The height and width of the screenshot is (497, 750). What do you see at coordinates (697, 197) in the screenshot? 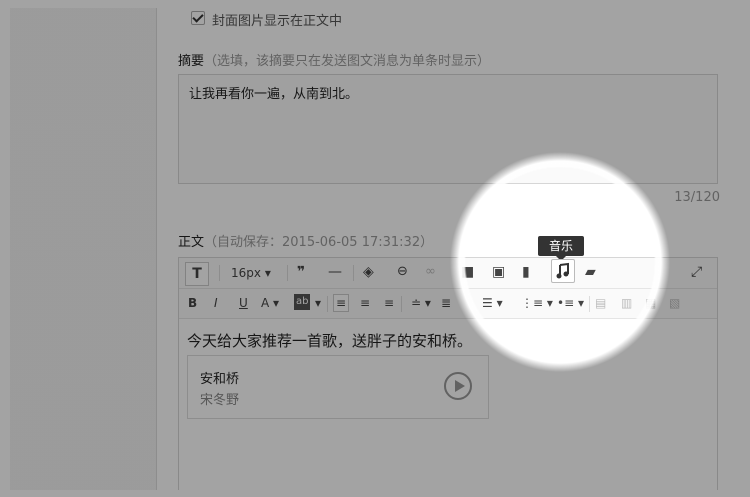
I see `summary-counter: 13/120` at bounding box center [697, 197].